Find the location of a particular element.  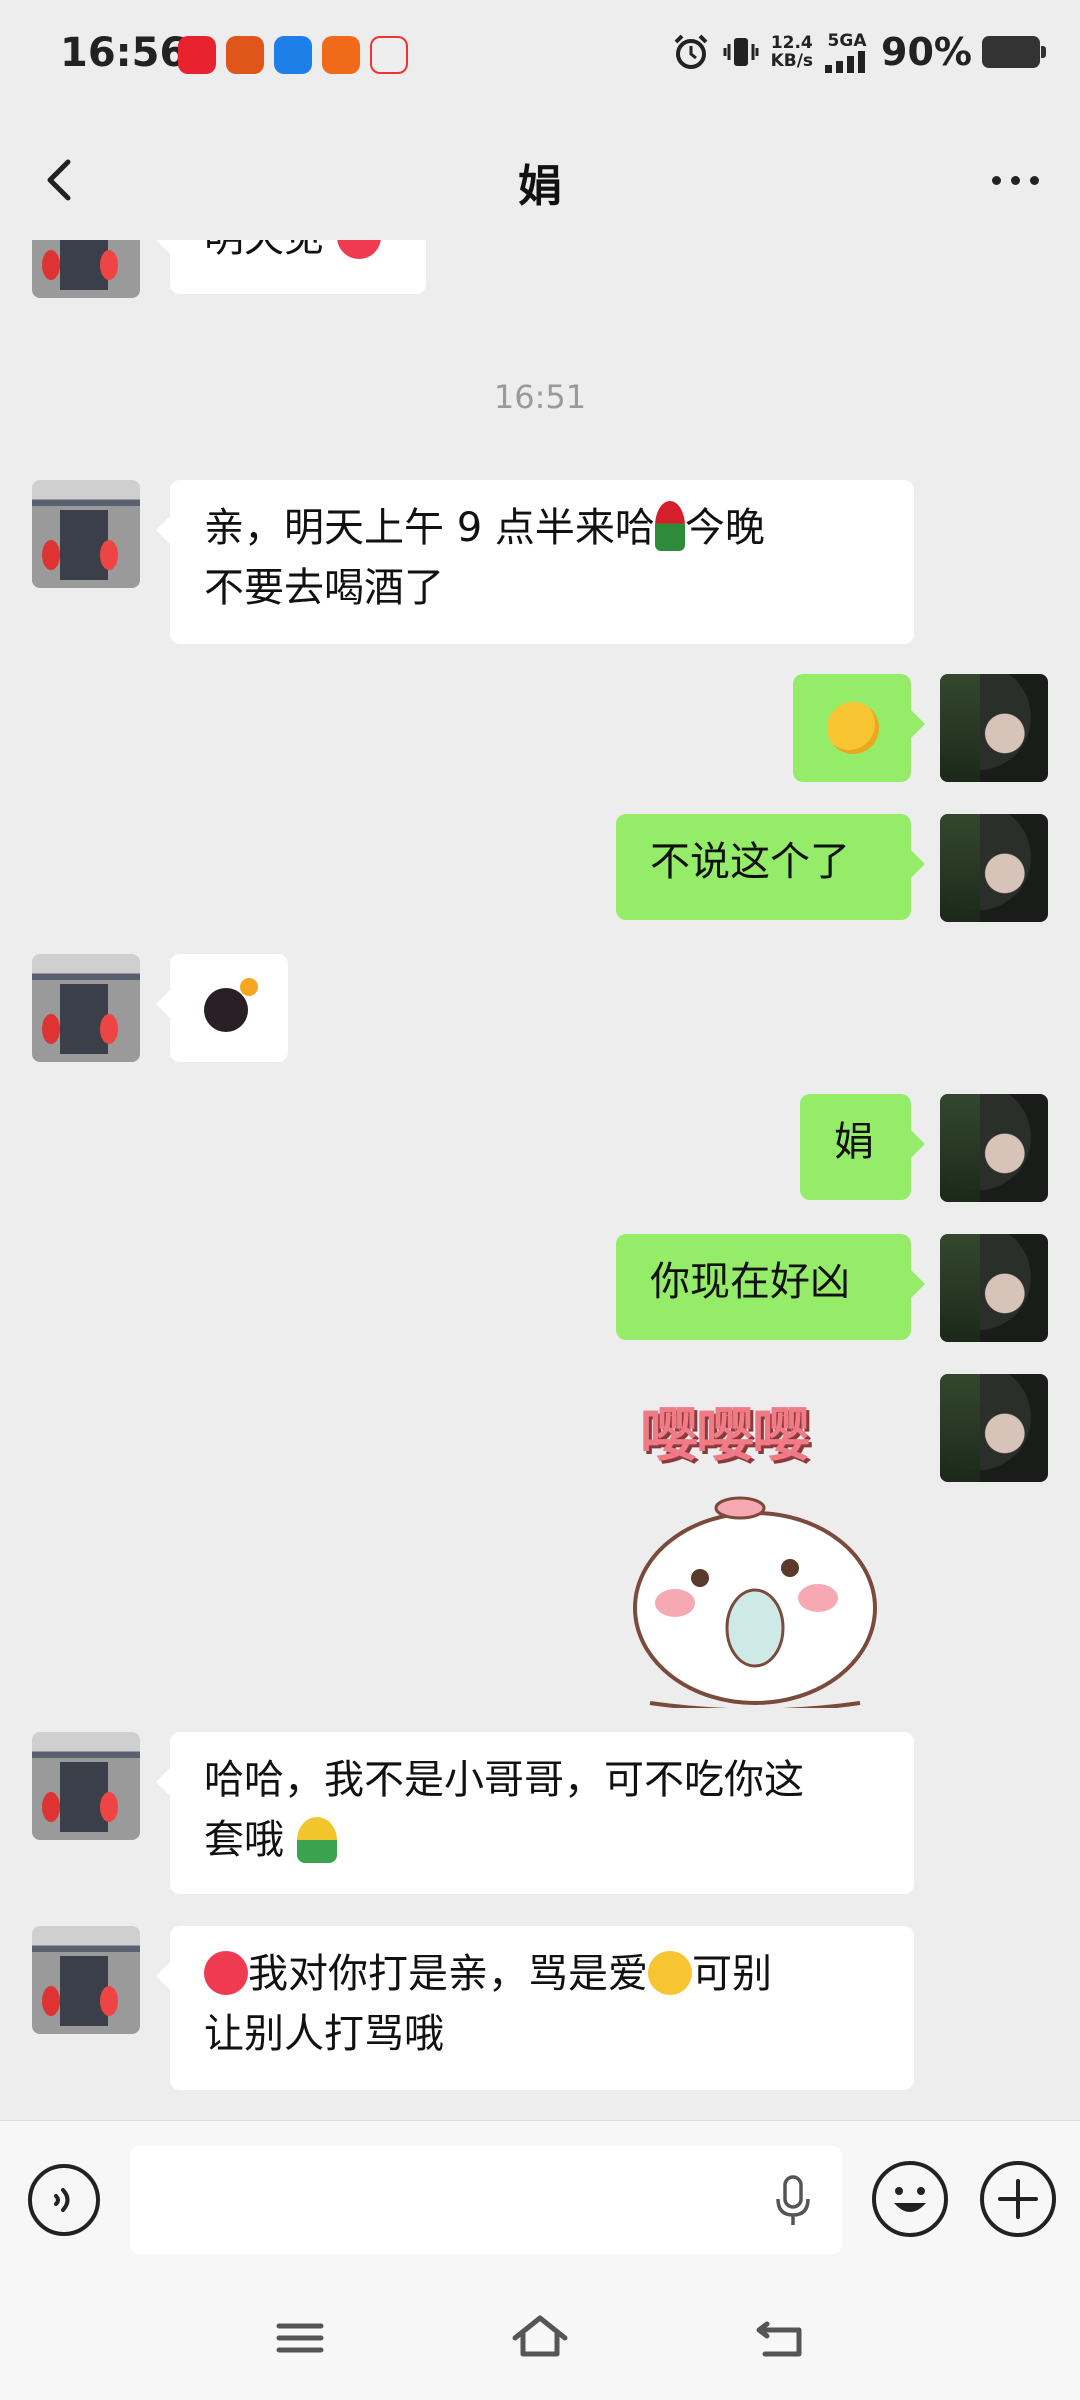

signal-group: 5GA is located at coordinates (847, 52).